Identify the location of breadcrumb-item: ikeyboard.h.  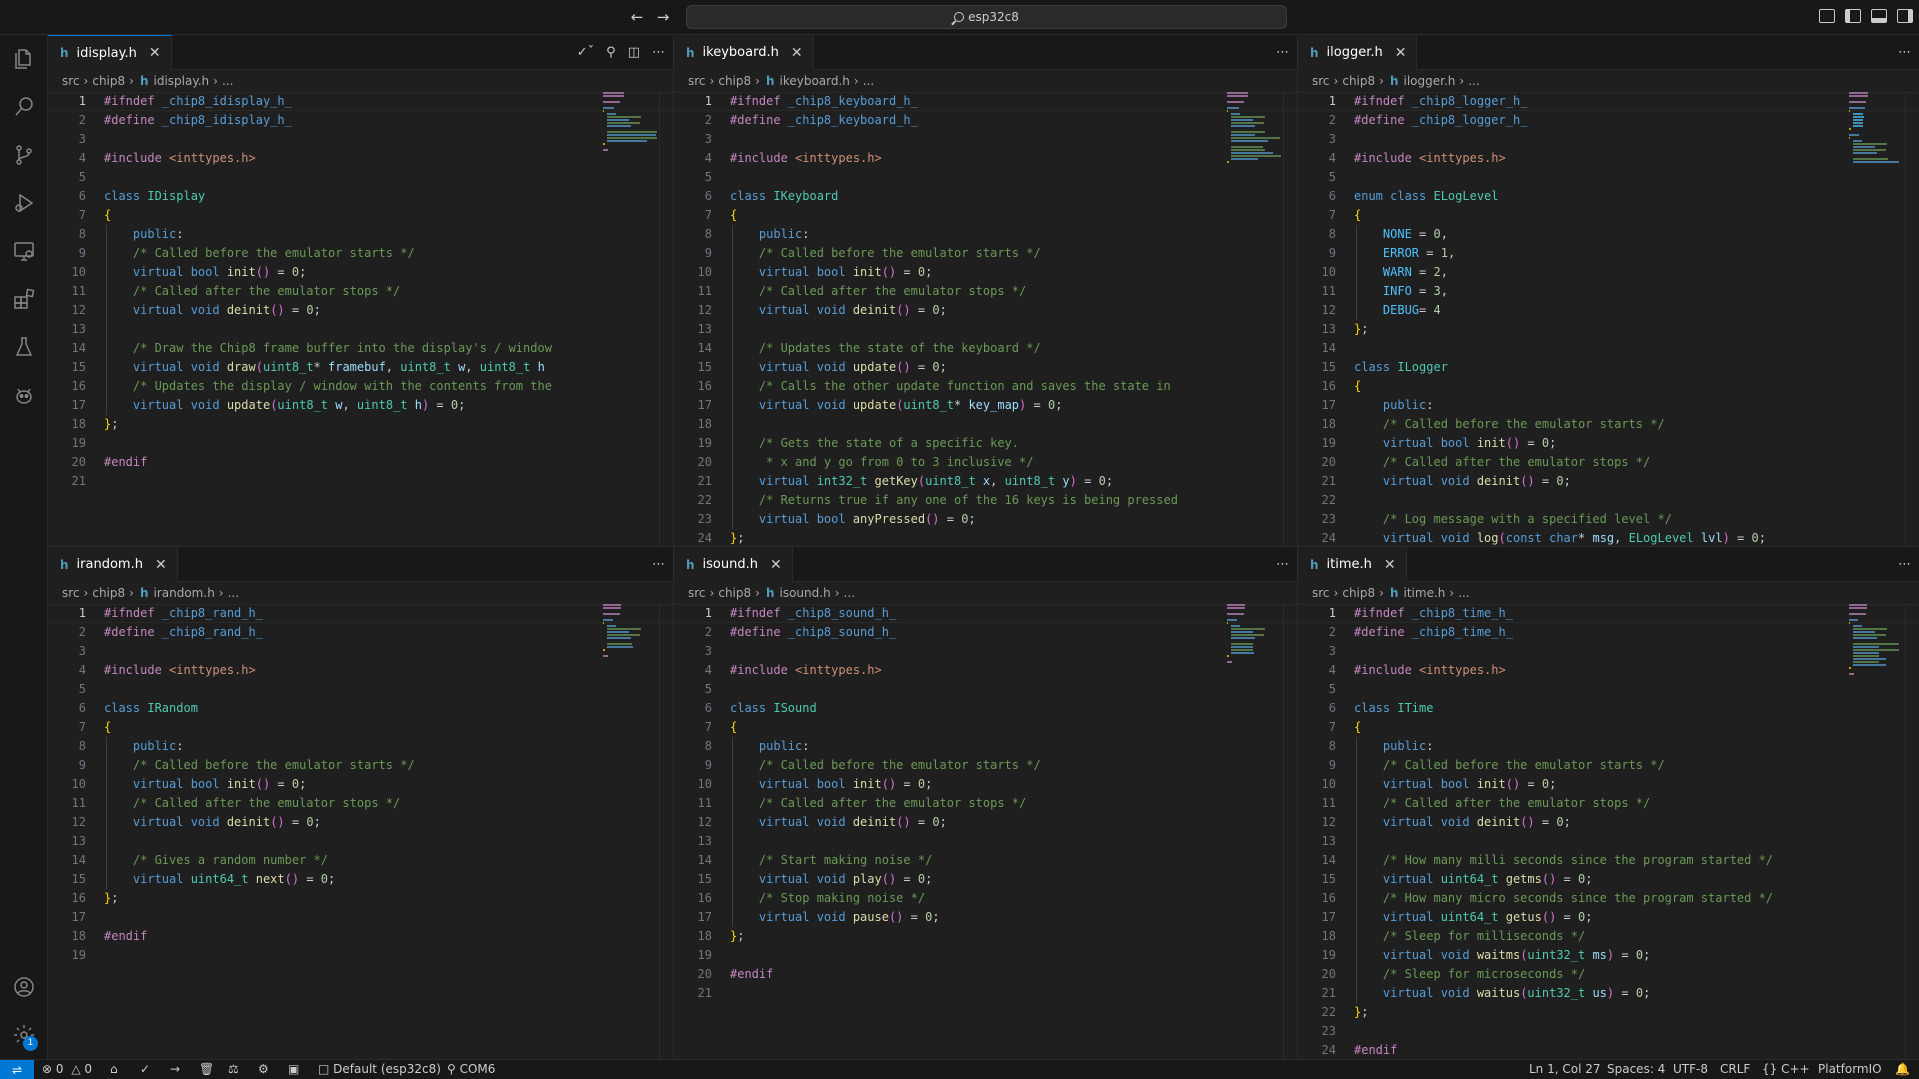
(815, 81).